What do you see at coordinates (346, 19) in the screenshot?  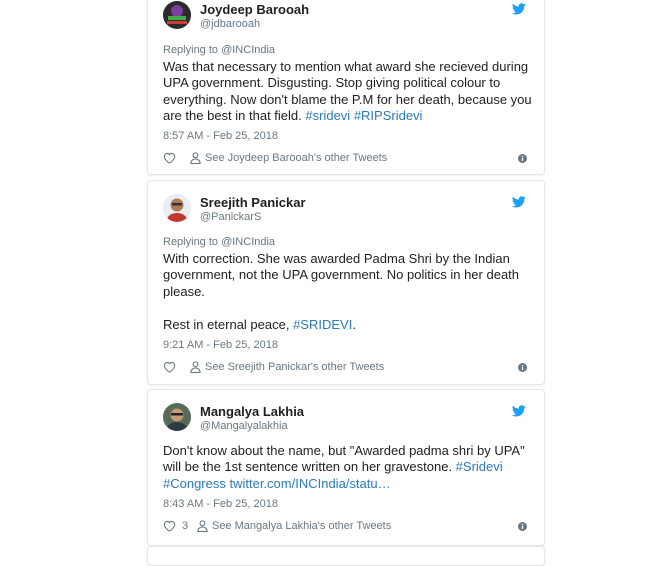 I see `tweet-header: Joydeep Barooah @jdbarooah` at bounding box center [346, 19].